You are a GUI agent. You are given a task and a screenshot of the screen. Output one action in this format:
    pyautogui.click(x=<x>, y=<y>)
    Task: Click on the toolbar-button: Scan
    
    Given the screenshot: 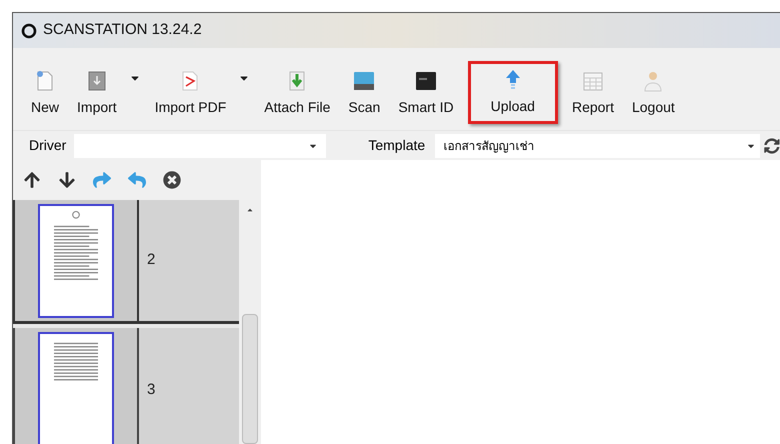 What is the action you would take?
    pyautogui.click(x=364, y=93)
    